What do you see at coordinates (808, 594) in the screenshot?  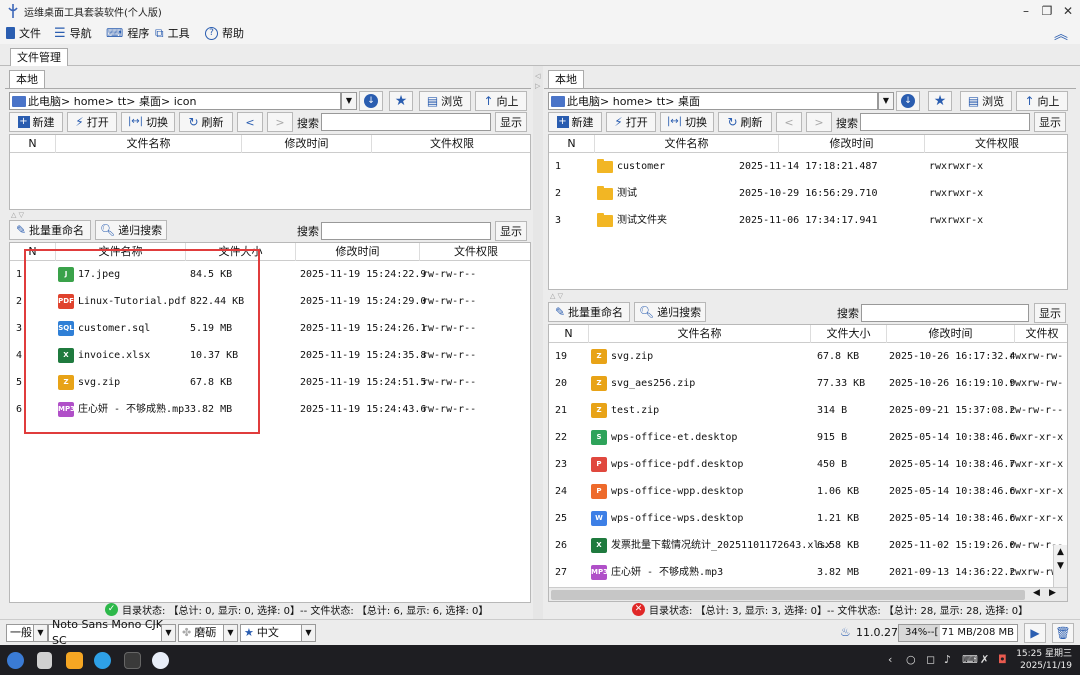 I see `horizontal-scrollbar: ◀ ▶` at bounding box center [808, 594].